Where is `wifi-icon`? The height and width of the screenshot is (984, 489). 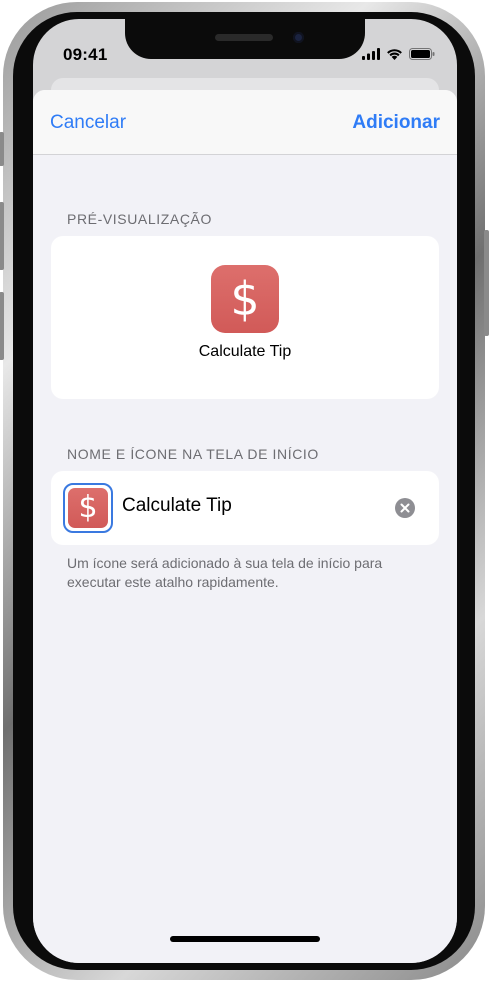
wifi-icon is located at coordinates (394, 54).